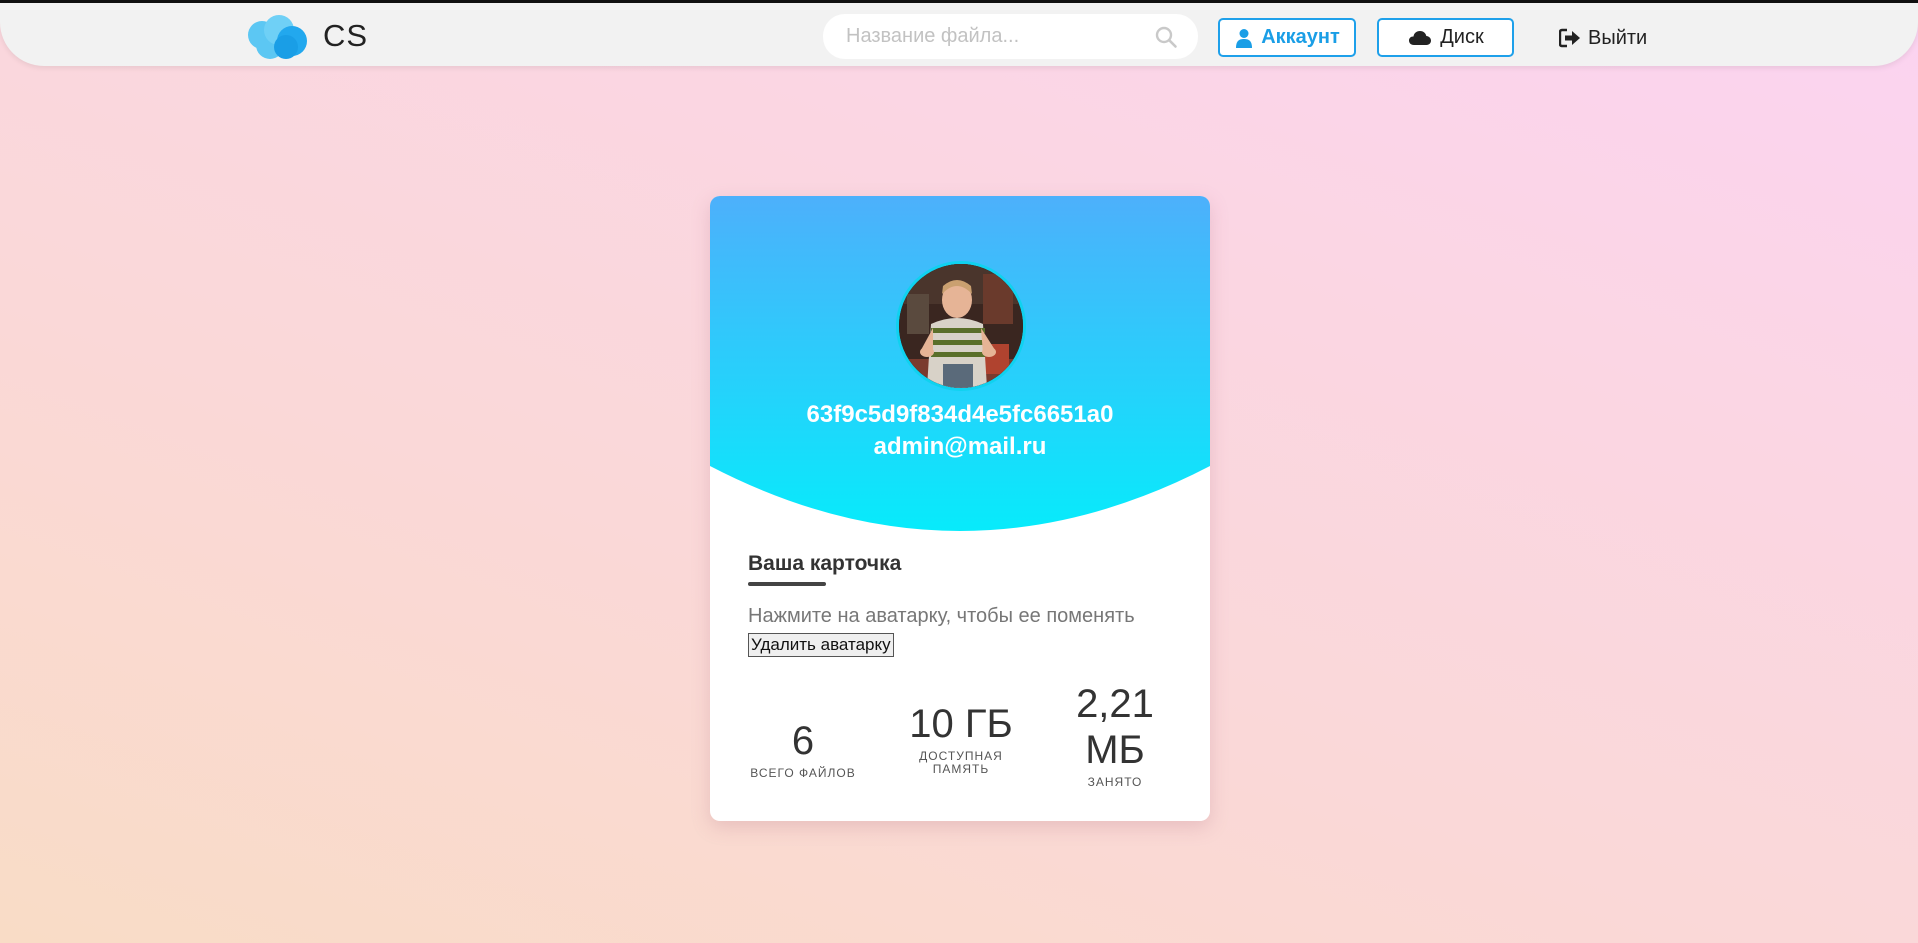 The width and height of the screenshot is (1918, 943). I want to click on card-header: 63f9c5d9f834d4e5fc6651a0 admin@mail.ru, so click(960, 364).